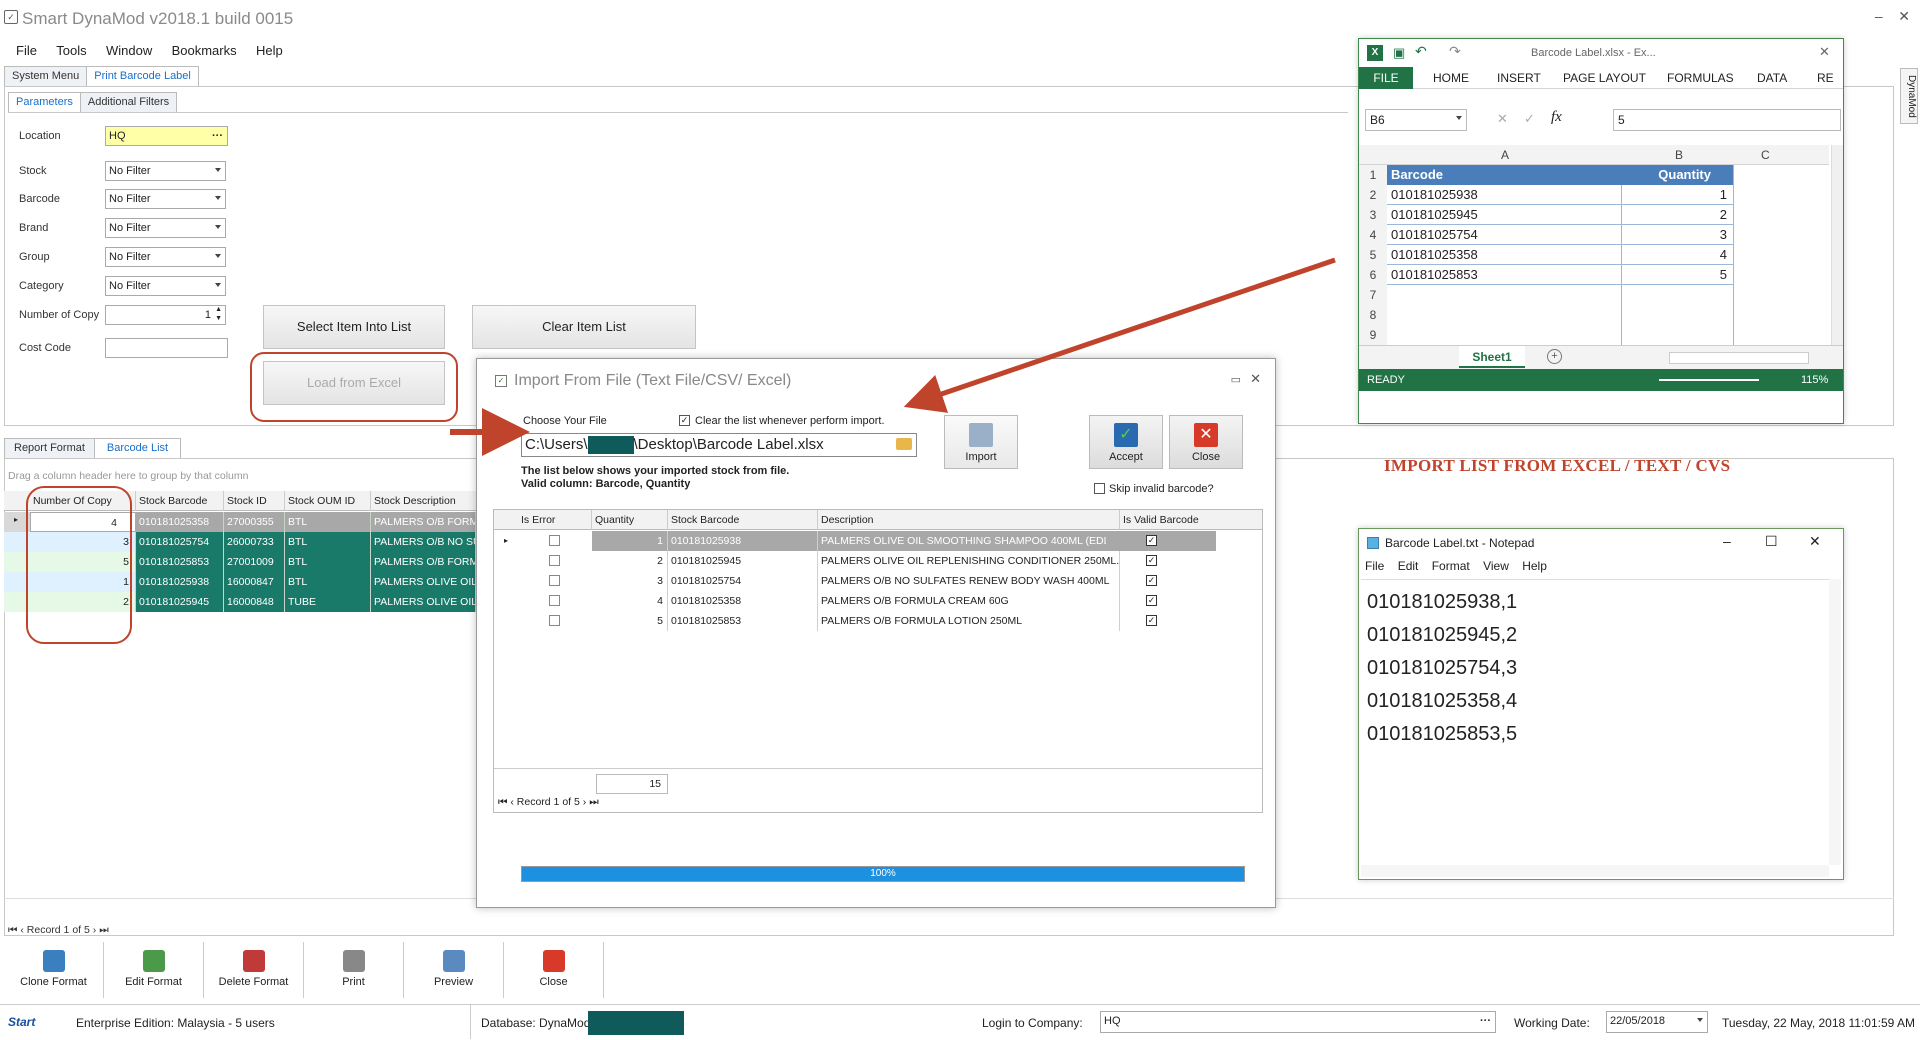 Image resolution: width=1920 pixels, height=1040 pixels. I want to click on quantity-cell: 5, so click(1723, 275).